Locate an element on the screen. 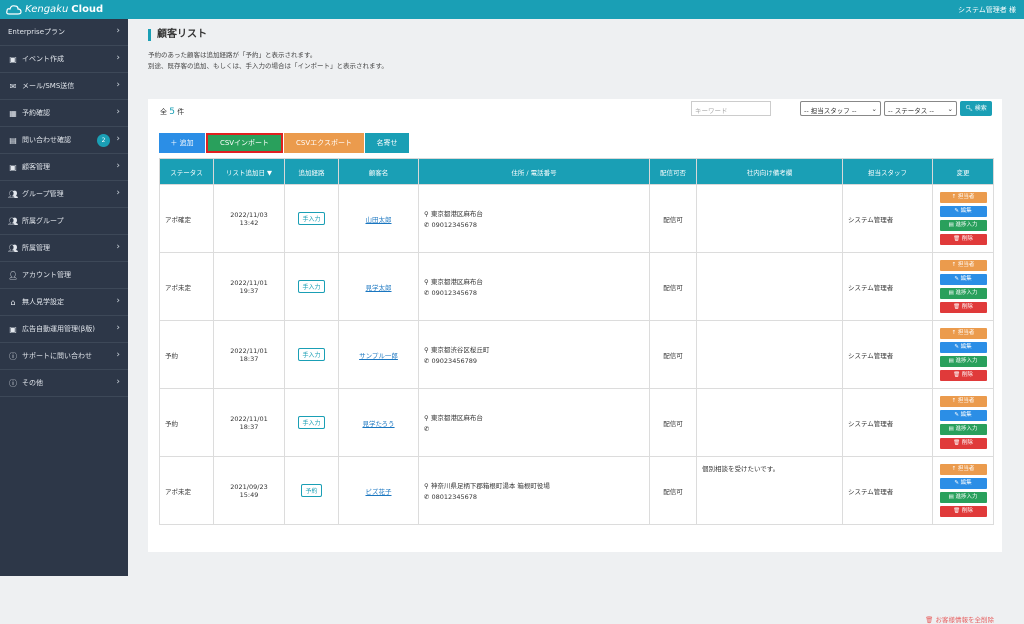 Image resolution: width=1024 pixels, height=624 pixels. status-cell: アポ未定 is located at coordinates (186, 490).